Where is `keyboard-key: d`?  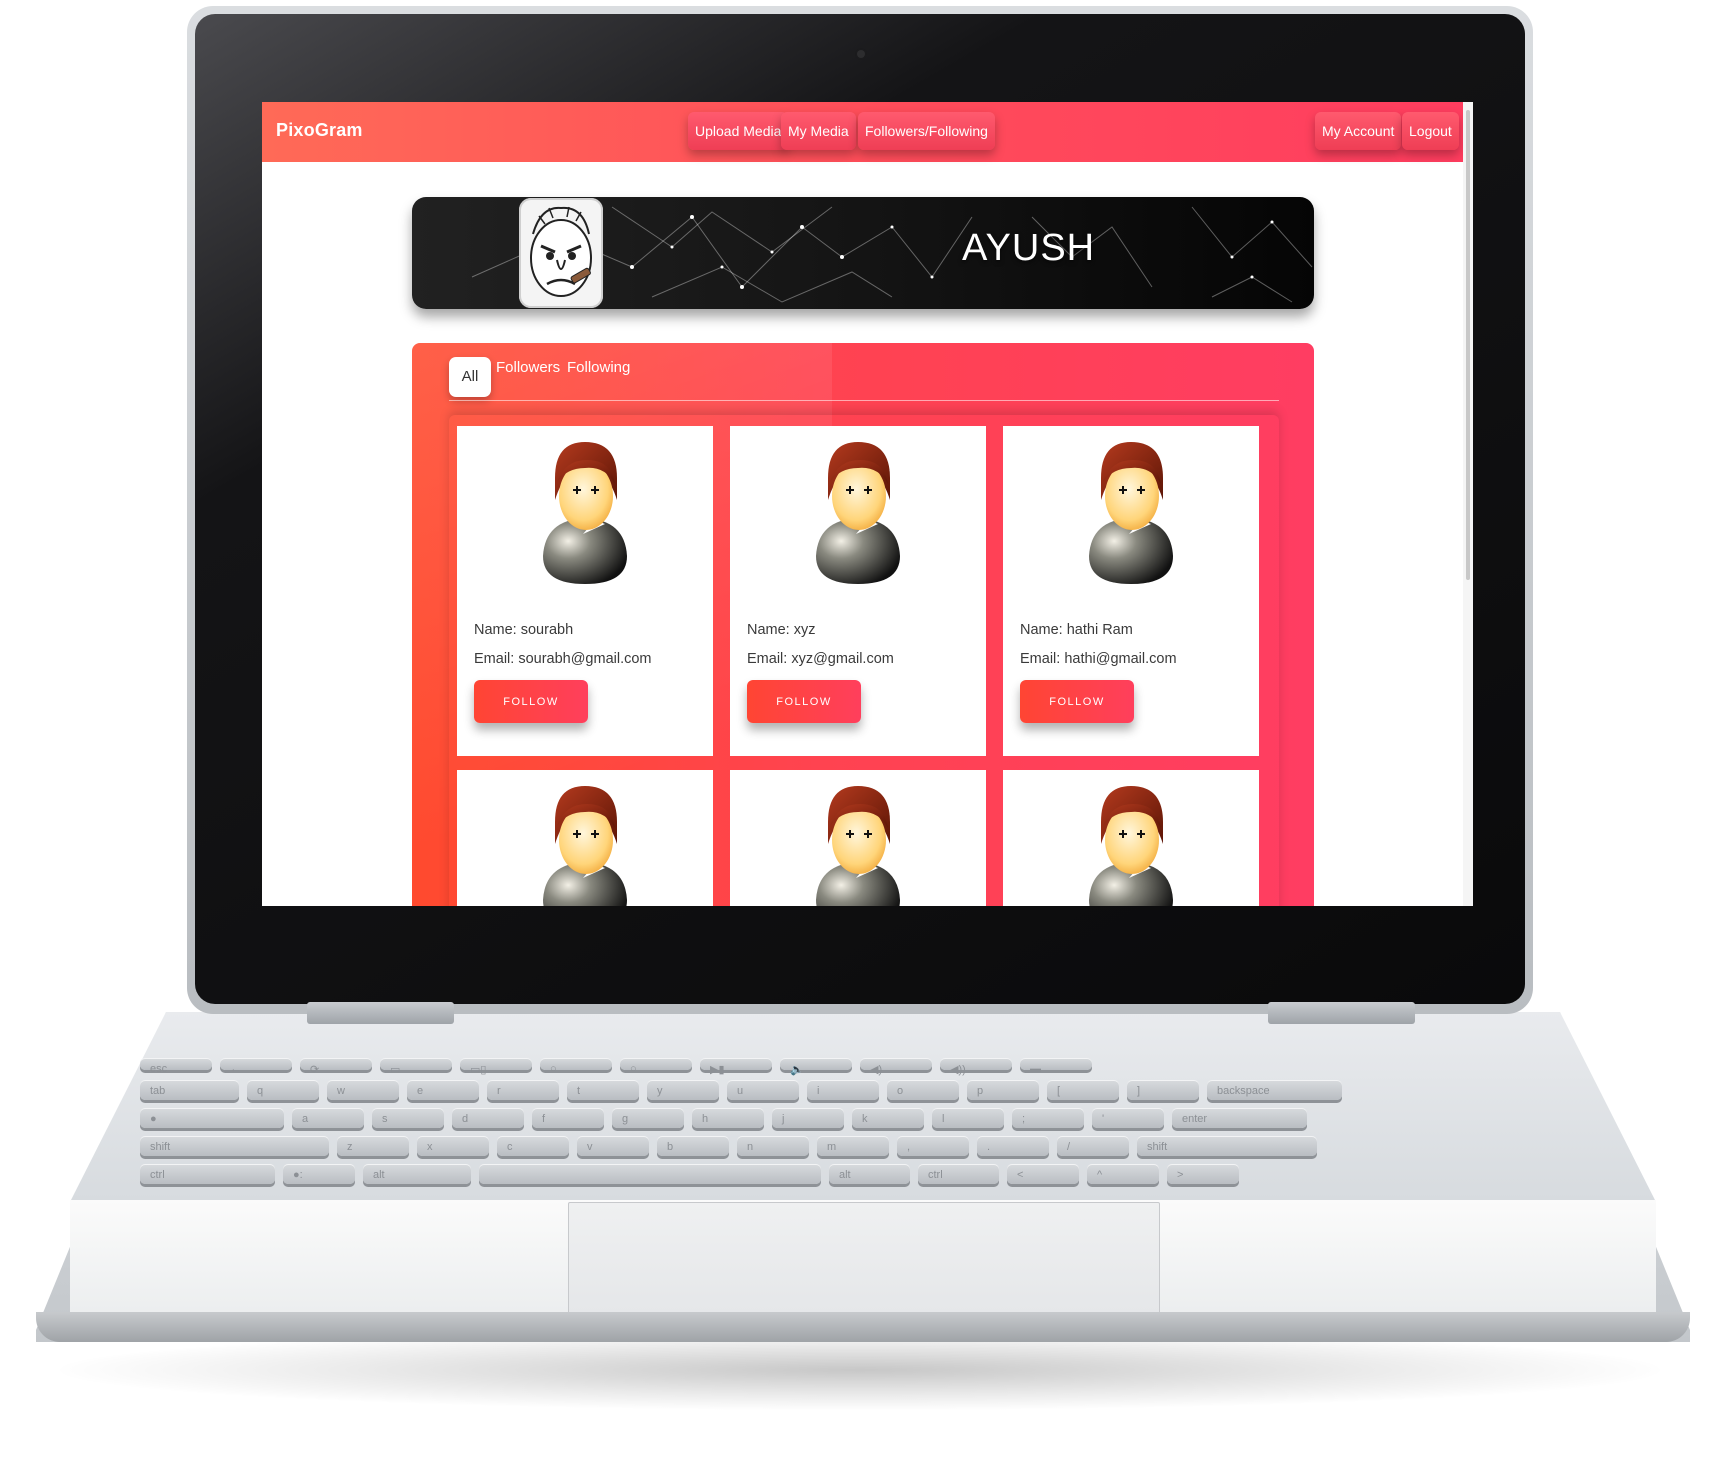 keyboard-key: d is located at coordinates (488, 1118).